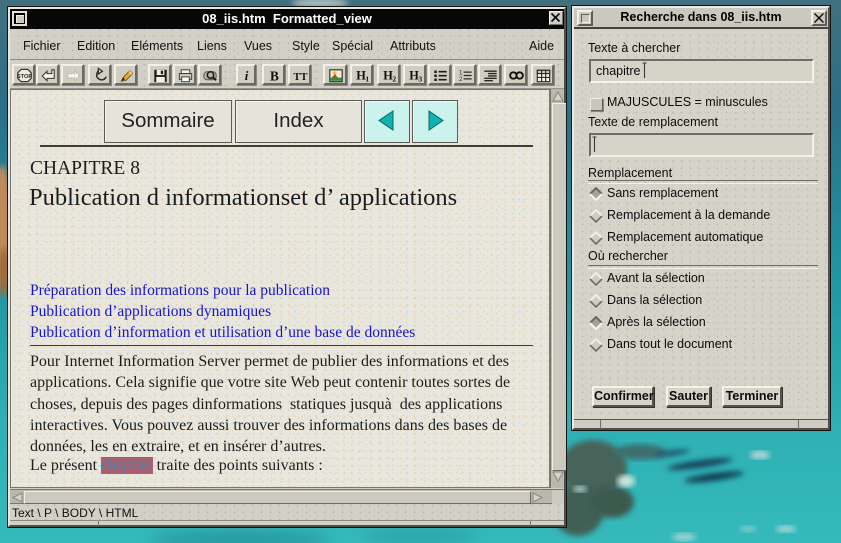  What do you see at coordinates (247, 76) in the screenshot?
I see `svg-text: i` at bounding box center [247, 76].